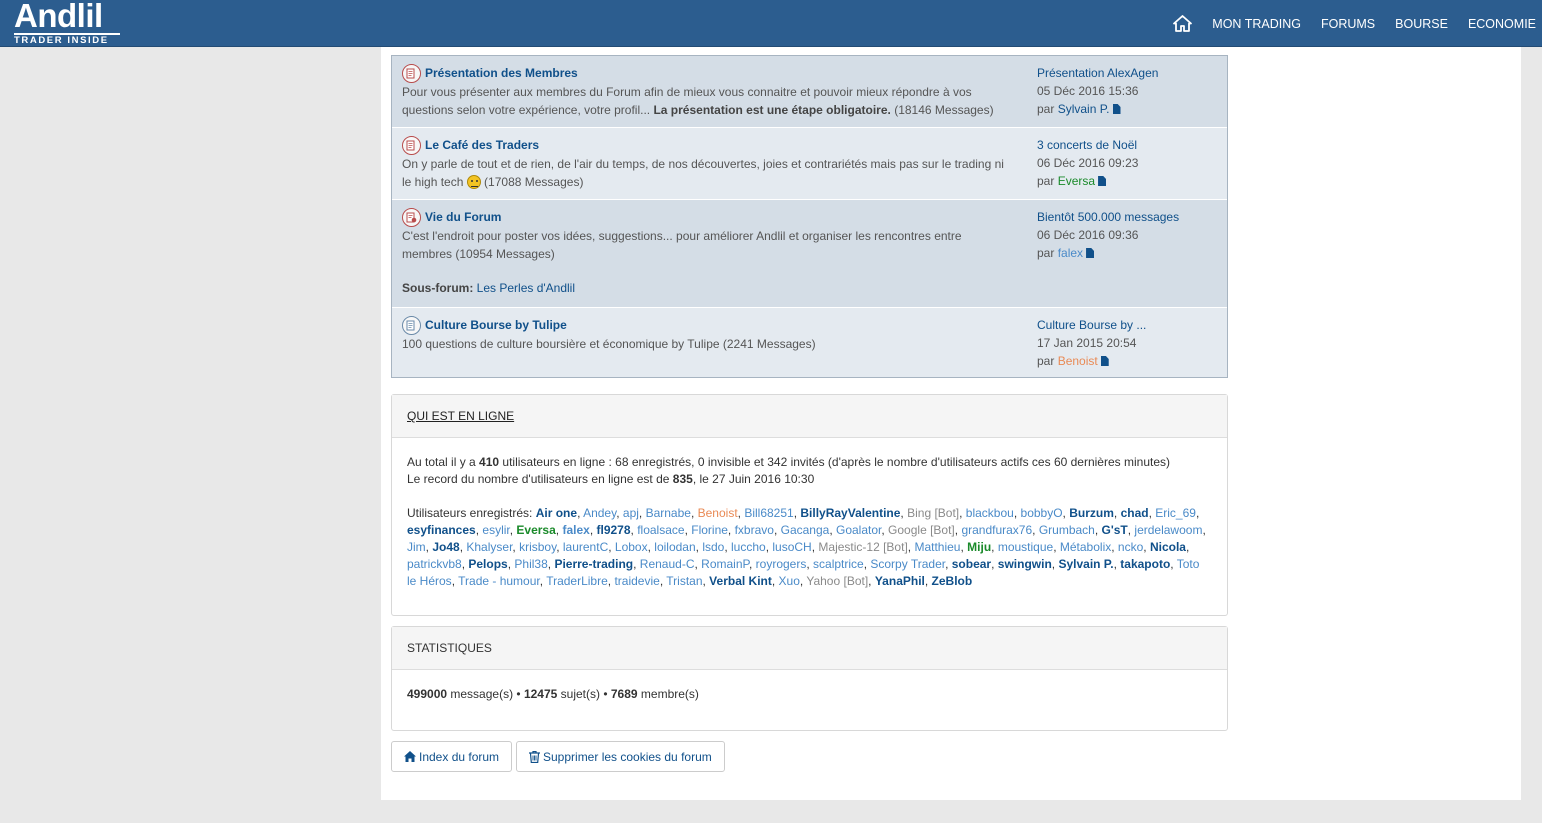 The width and height of the screenshot is (1542, 823). I want to click on user-link: sobear, so click(971, 564).